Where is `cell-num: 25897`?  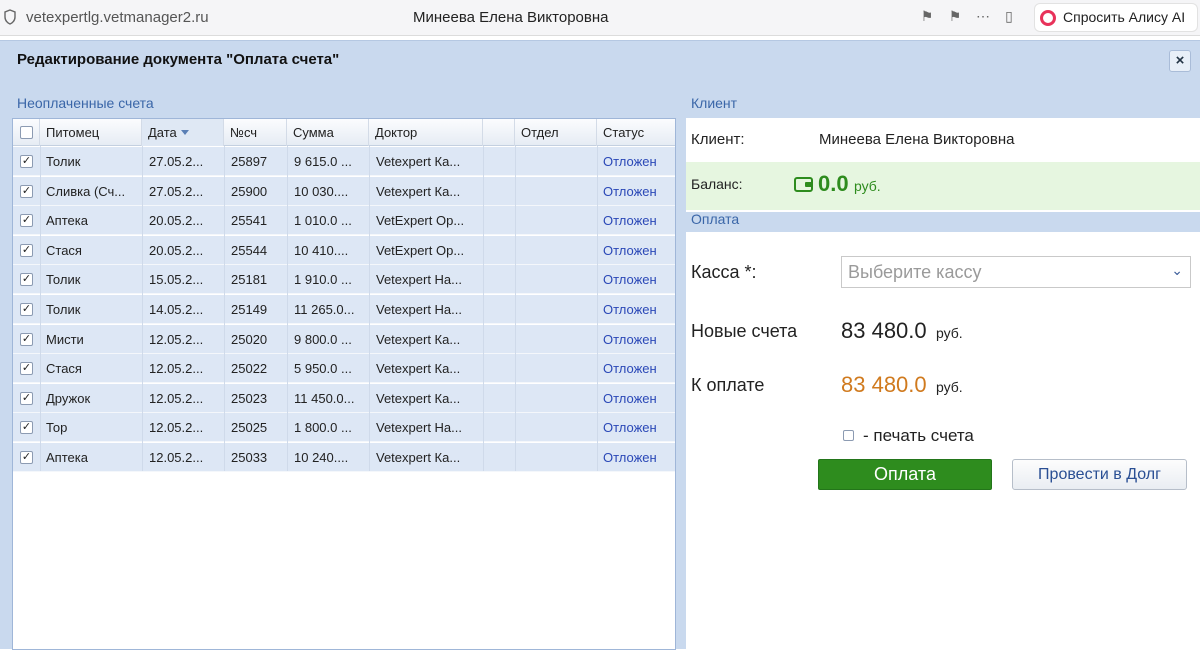
cell-num: 25897 is located at coordinates (249, 161).